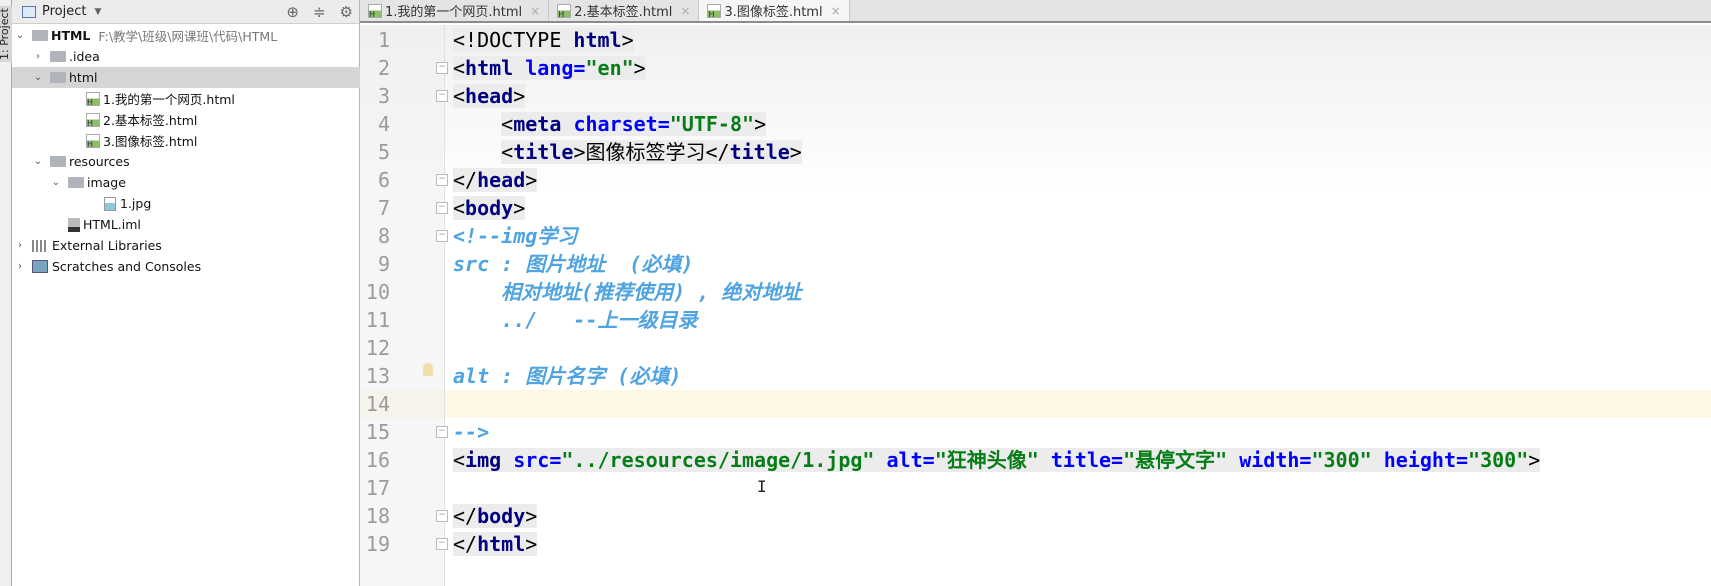  What do you see at coordinates (1035, 124) in the screenshot?
I see `code-line: <meta charset="UTF-8">` at bounding box center [1035, 124].